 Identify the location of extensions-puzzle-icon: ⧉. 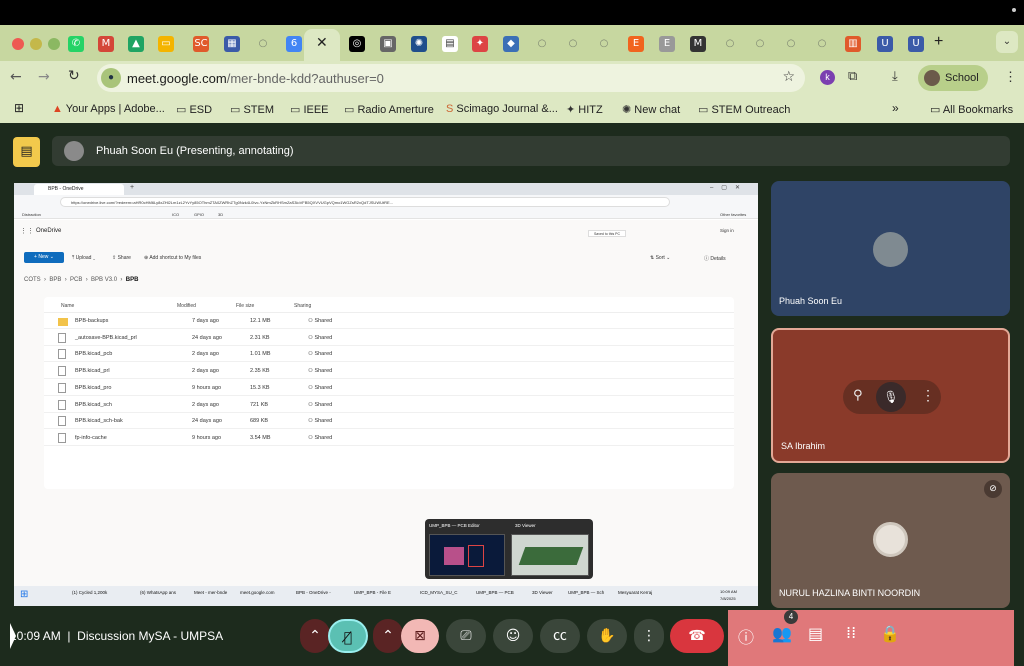
(852, 76).